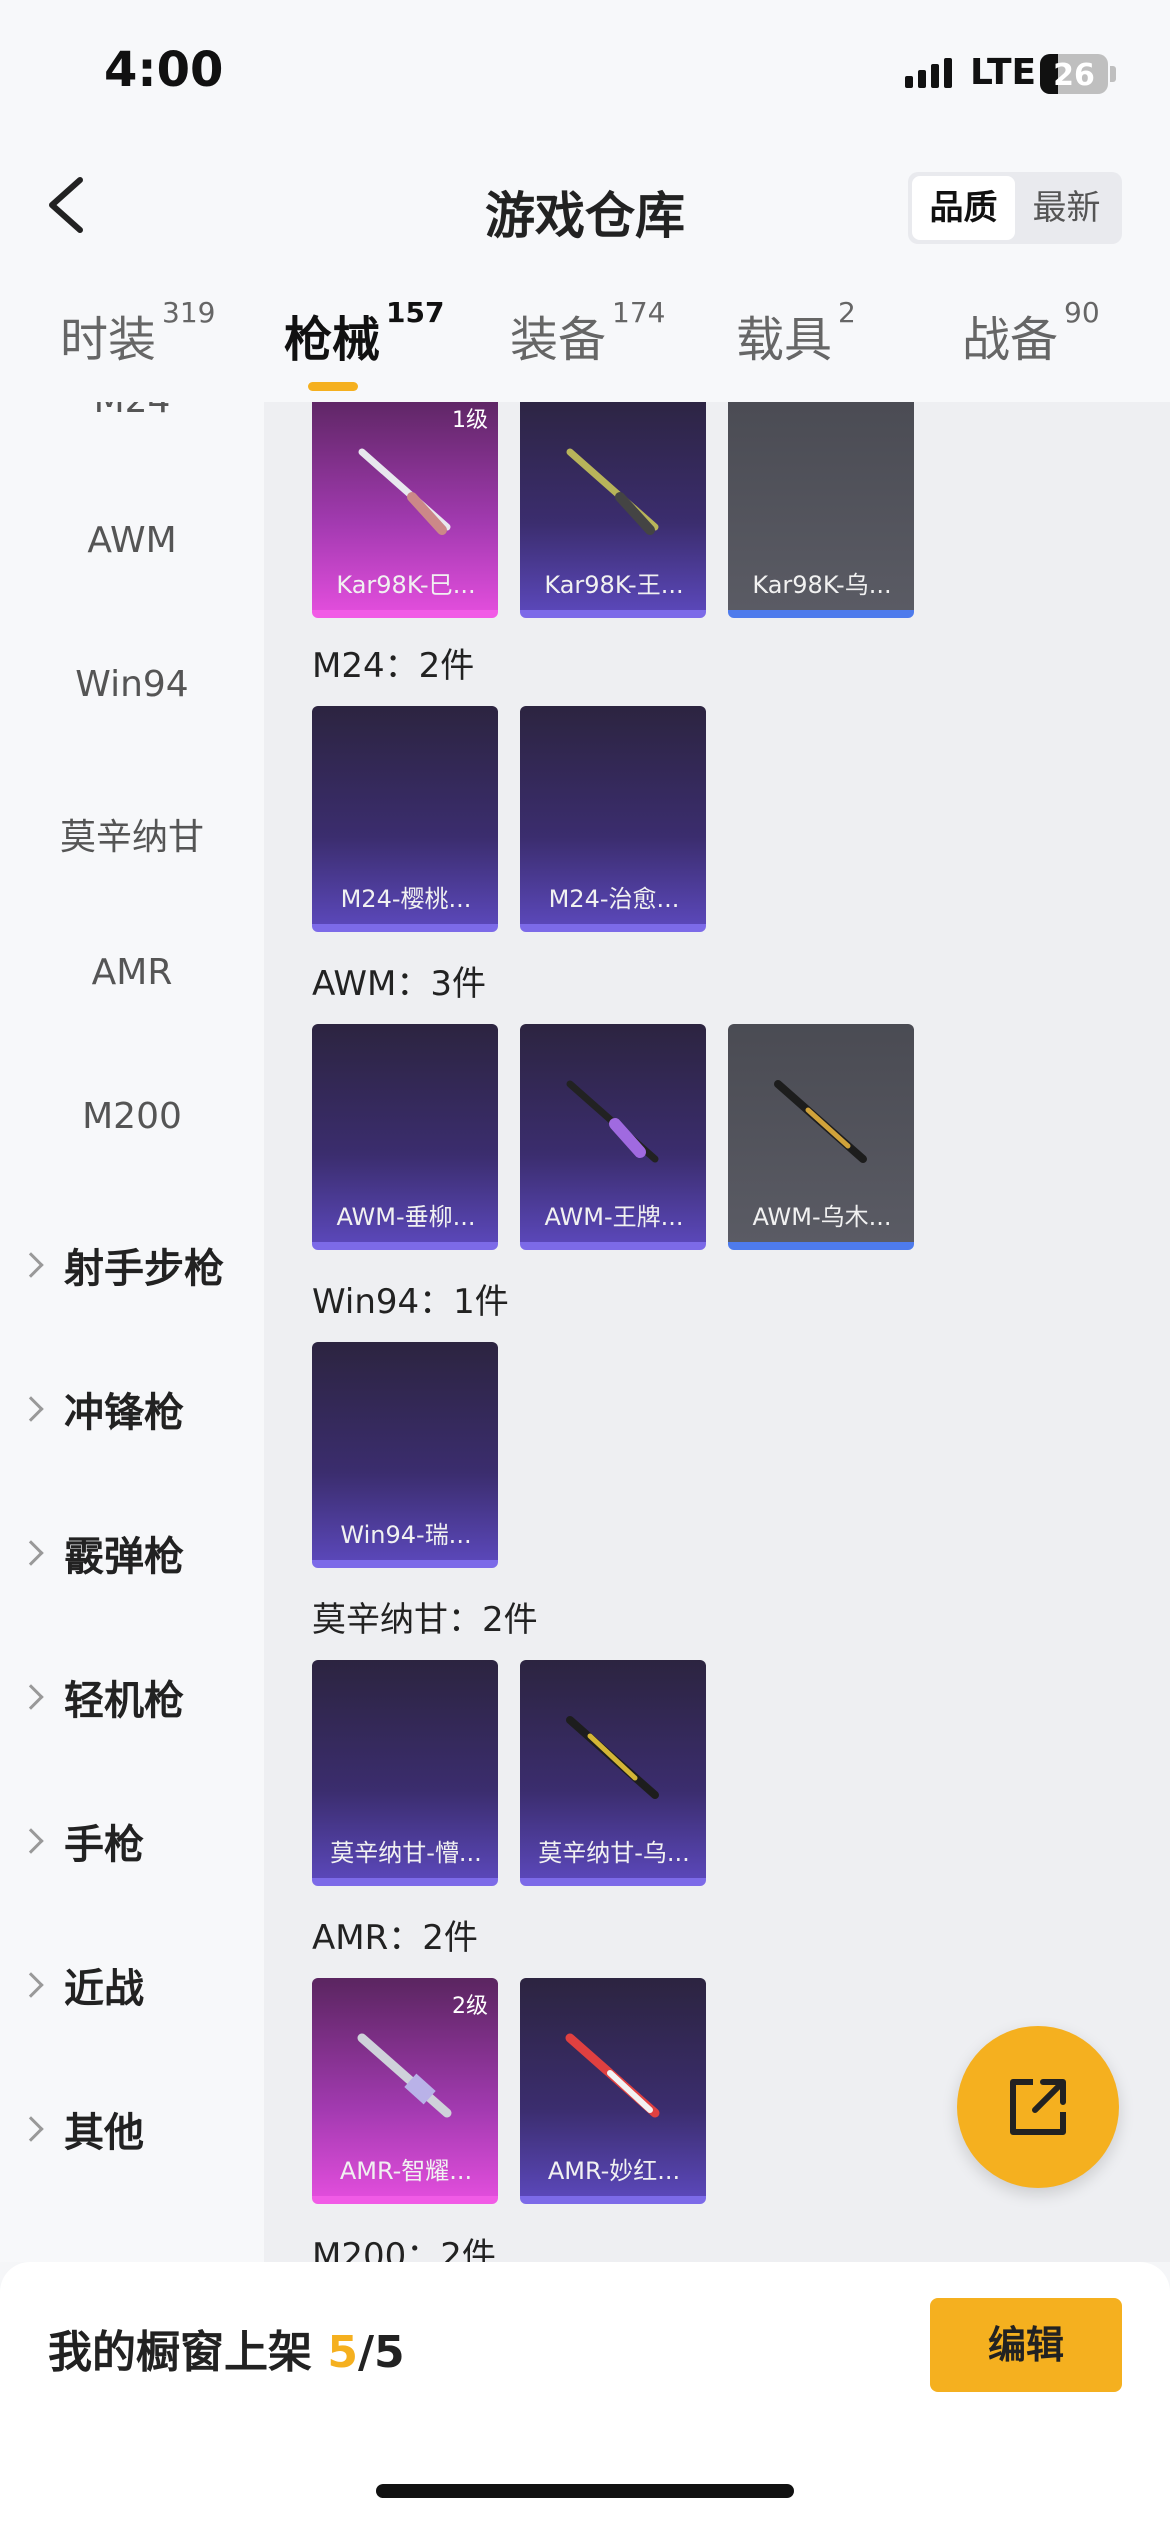  I want to click on status-bar: 4:00 LTE 26, so click(585, 70).